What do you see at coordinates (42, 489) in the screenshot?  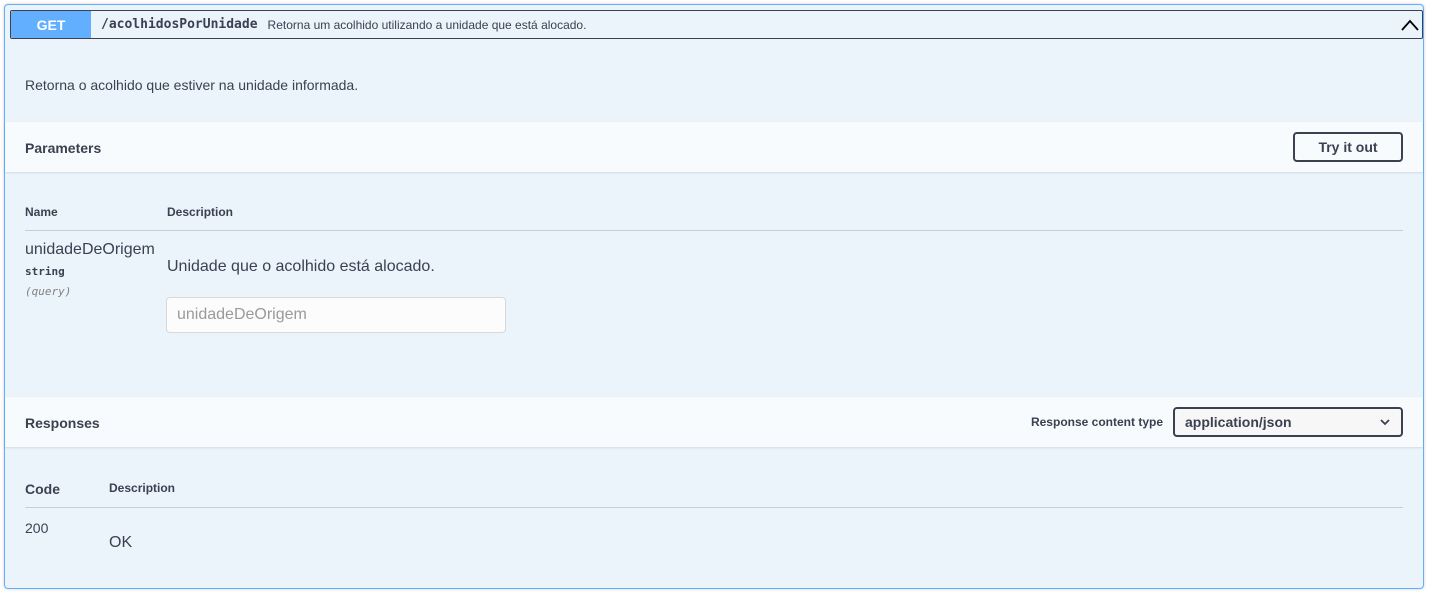 I see `response-col-code: Code` at bounding box center [42, 489].